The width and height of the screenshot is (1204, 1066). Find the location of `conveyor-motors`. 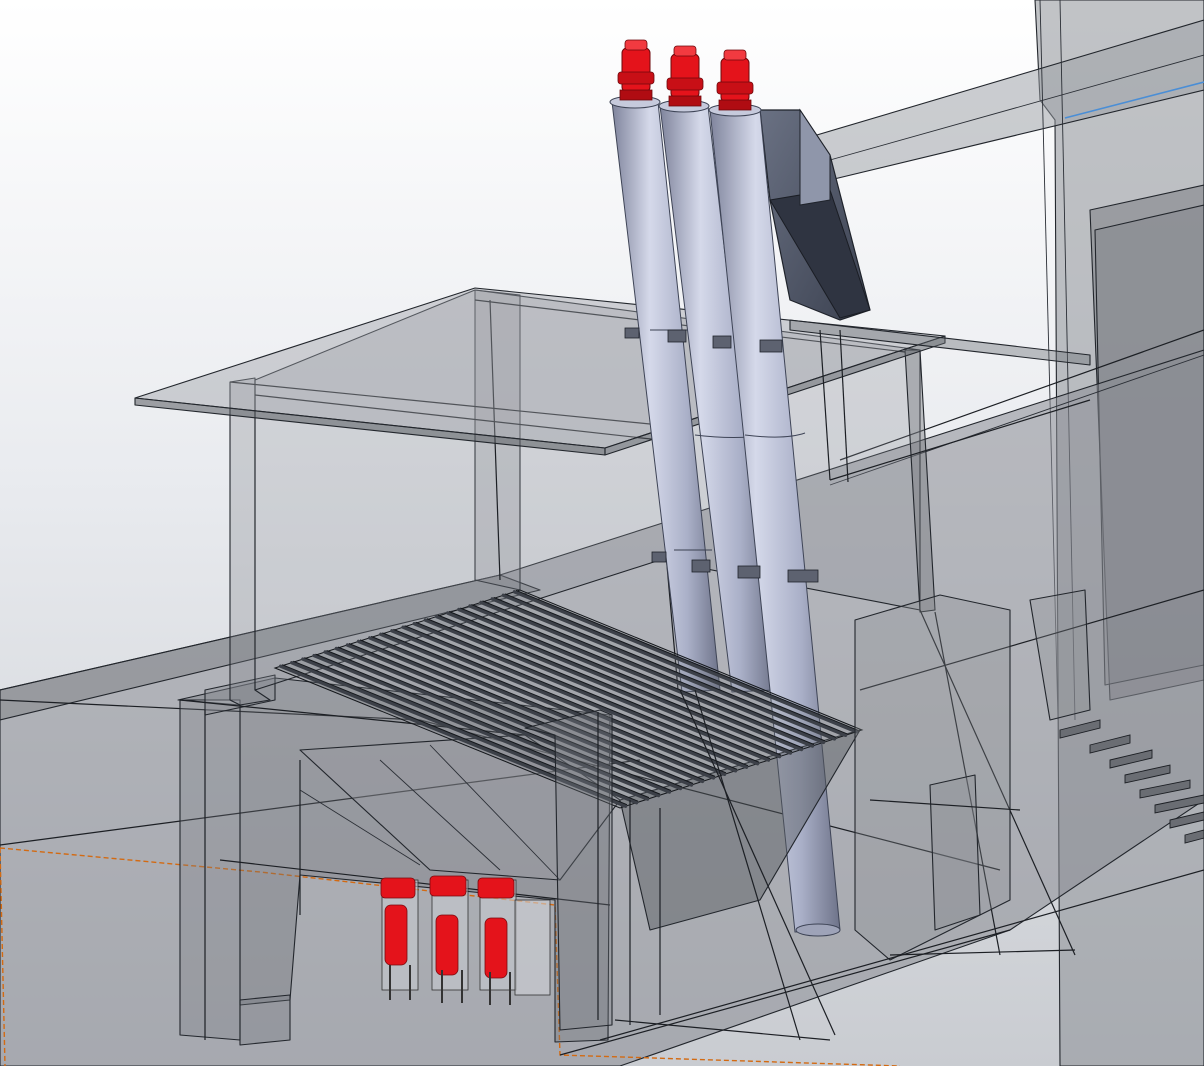

conveyor-motors is located at coordinates (685, 75).